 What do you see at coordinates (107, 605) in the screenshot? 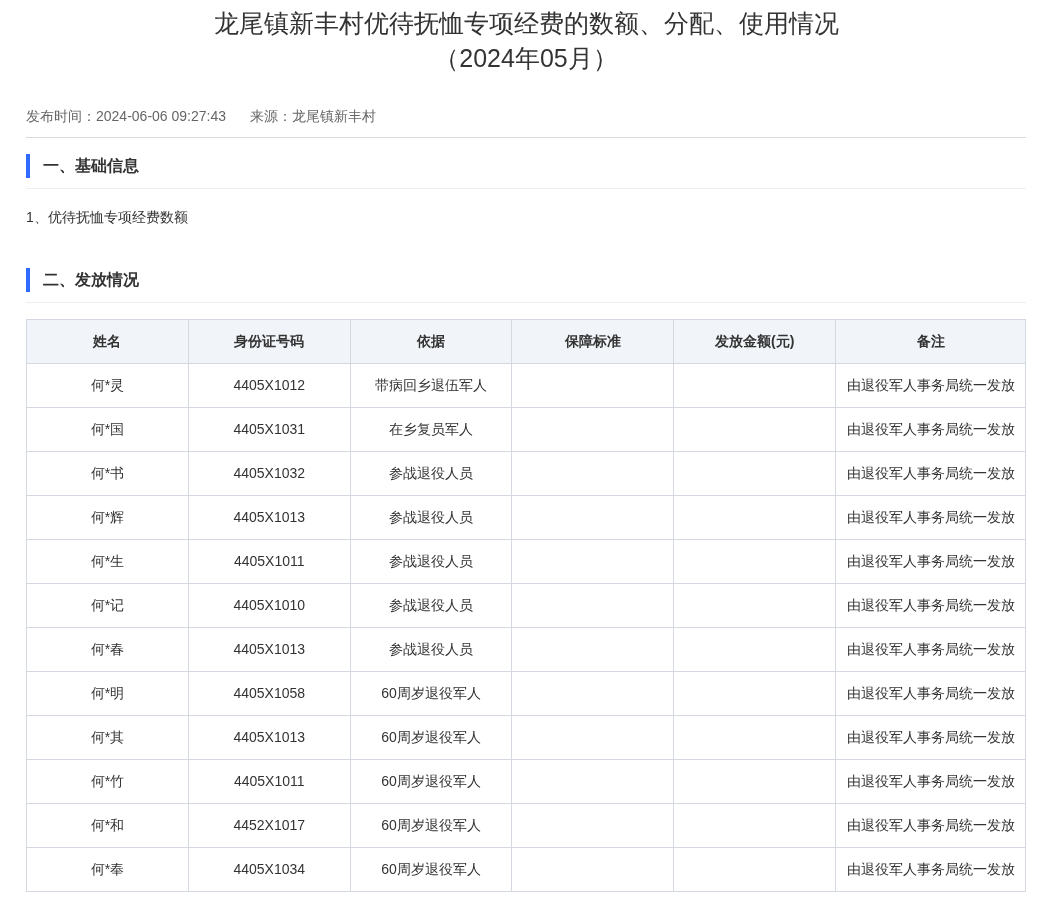
I see `table-cell: 何*记` at bounding box center [107, 605].